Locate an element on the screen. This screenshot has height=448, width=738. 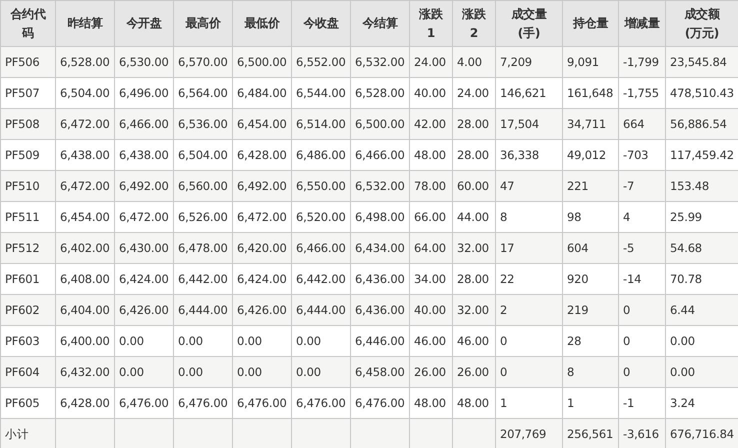
column-header: 昨结算 is located at coordinates (85, 23).